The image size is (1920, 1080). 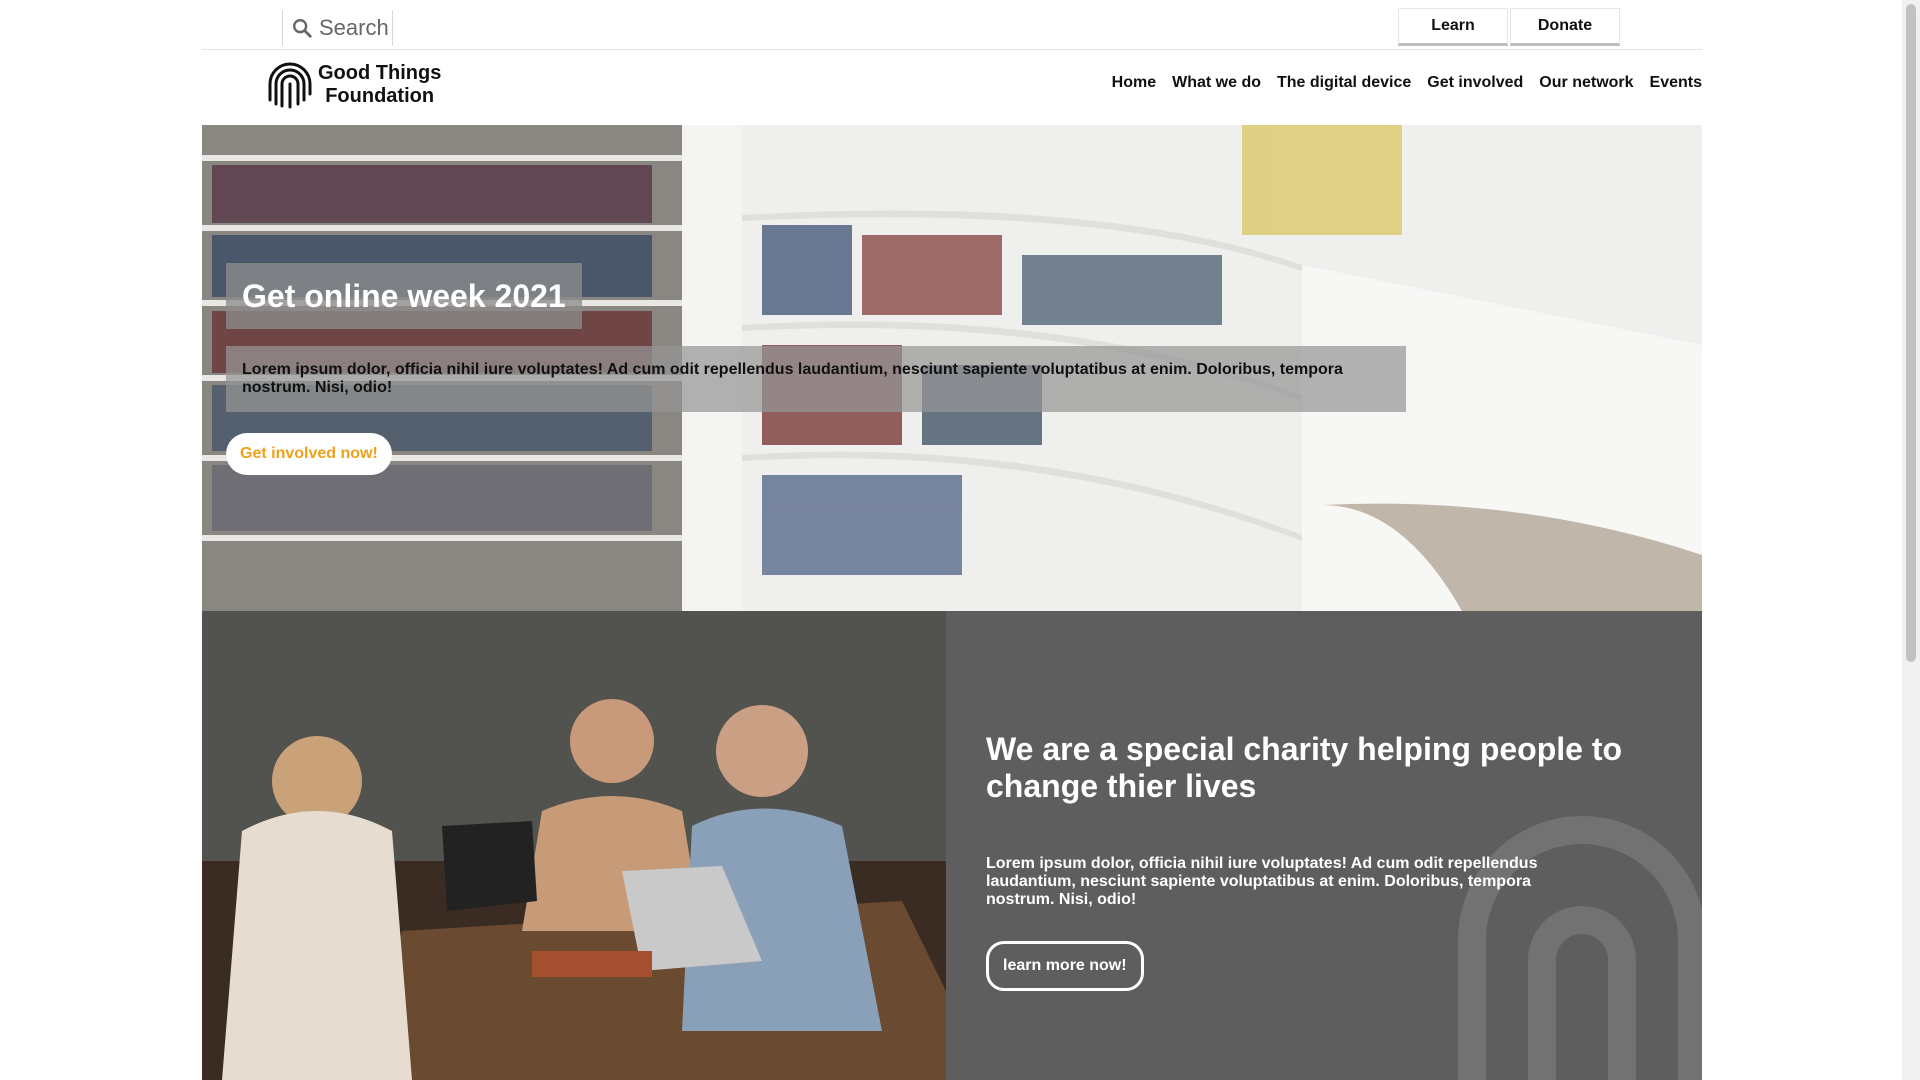 What do you see at coordinates (1676, 83) in the screenshot?
I see `nav-item-events: Events` at bounding box center [1676, 83].